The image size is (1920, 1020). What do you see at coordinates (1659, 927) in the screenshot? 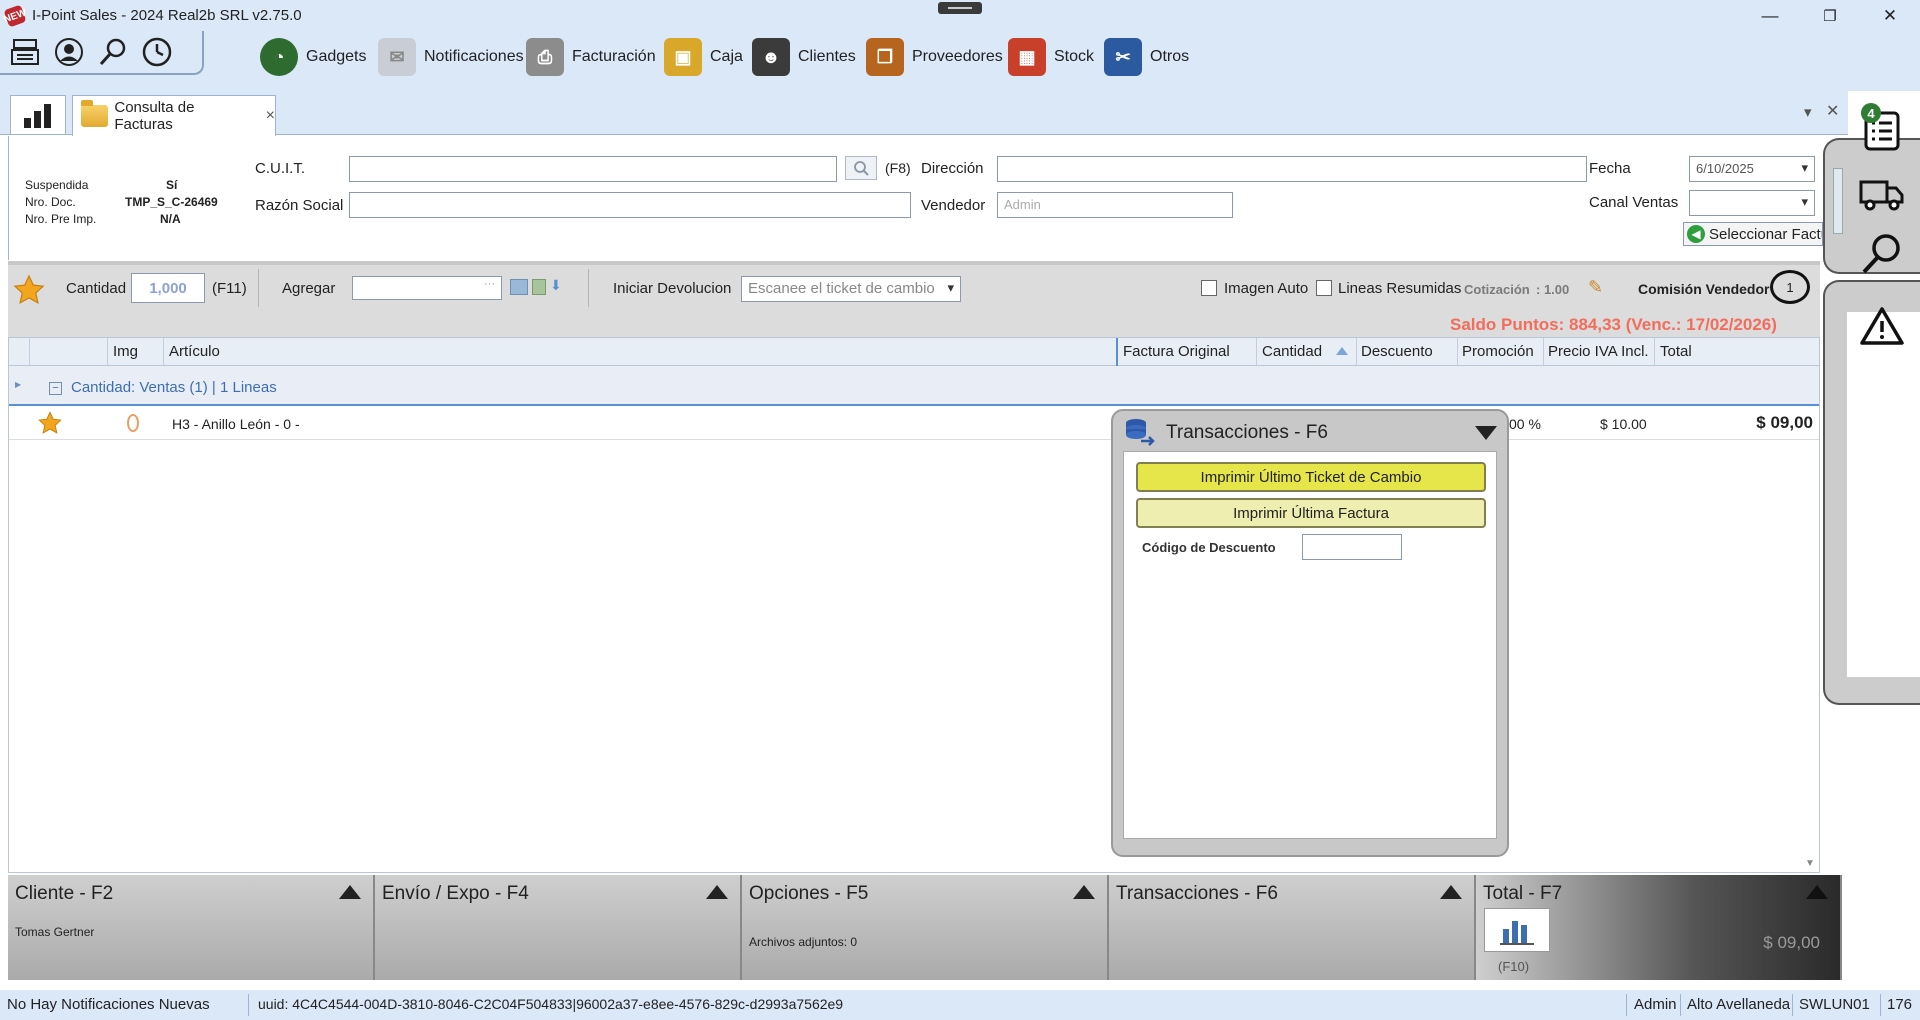
I see `total-panel: Total - F7 (F10) $ 09,00` at bounding box center [1659, 927].